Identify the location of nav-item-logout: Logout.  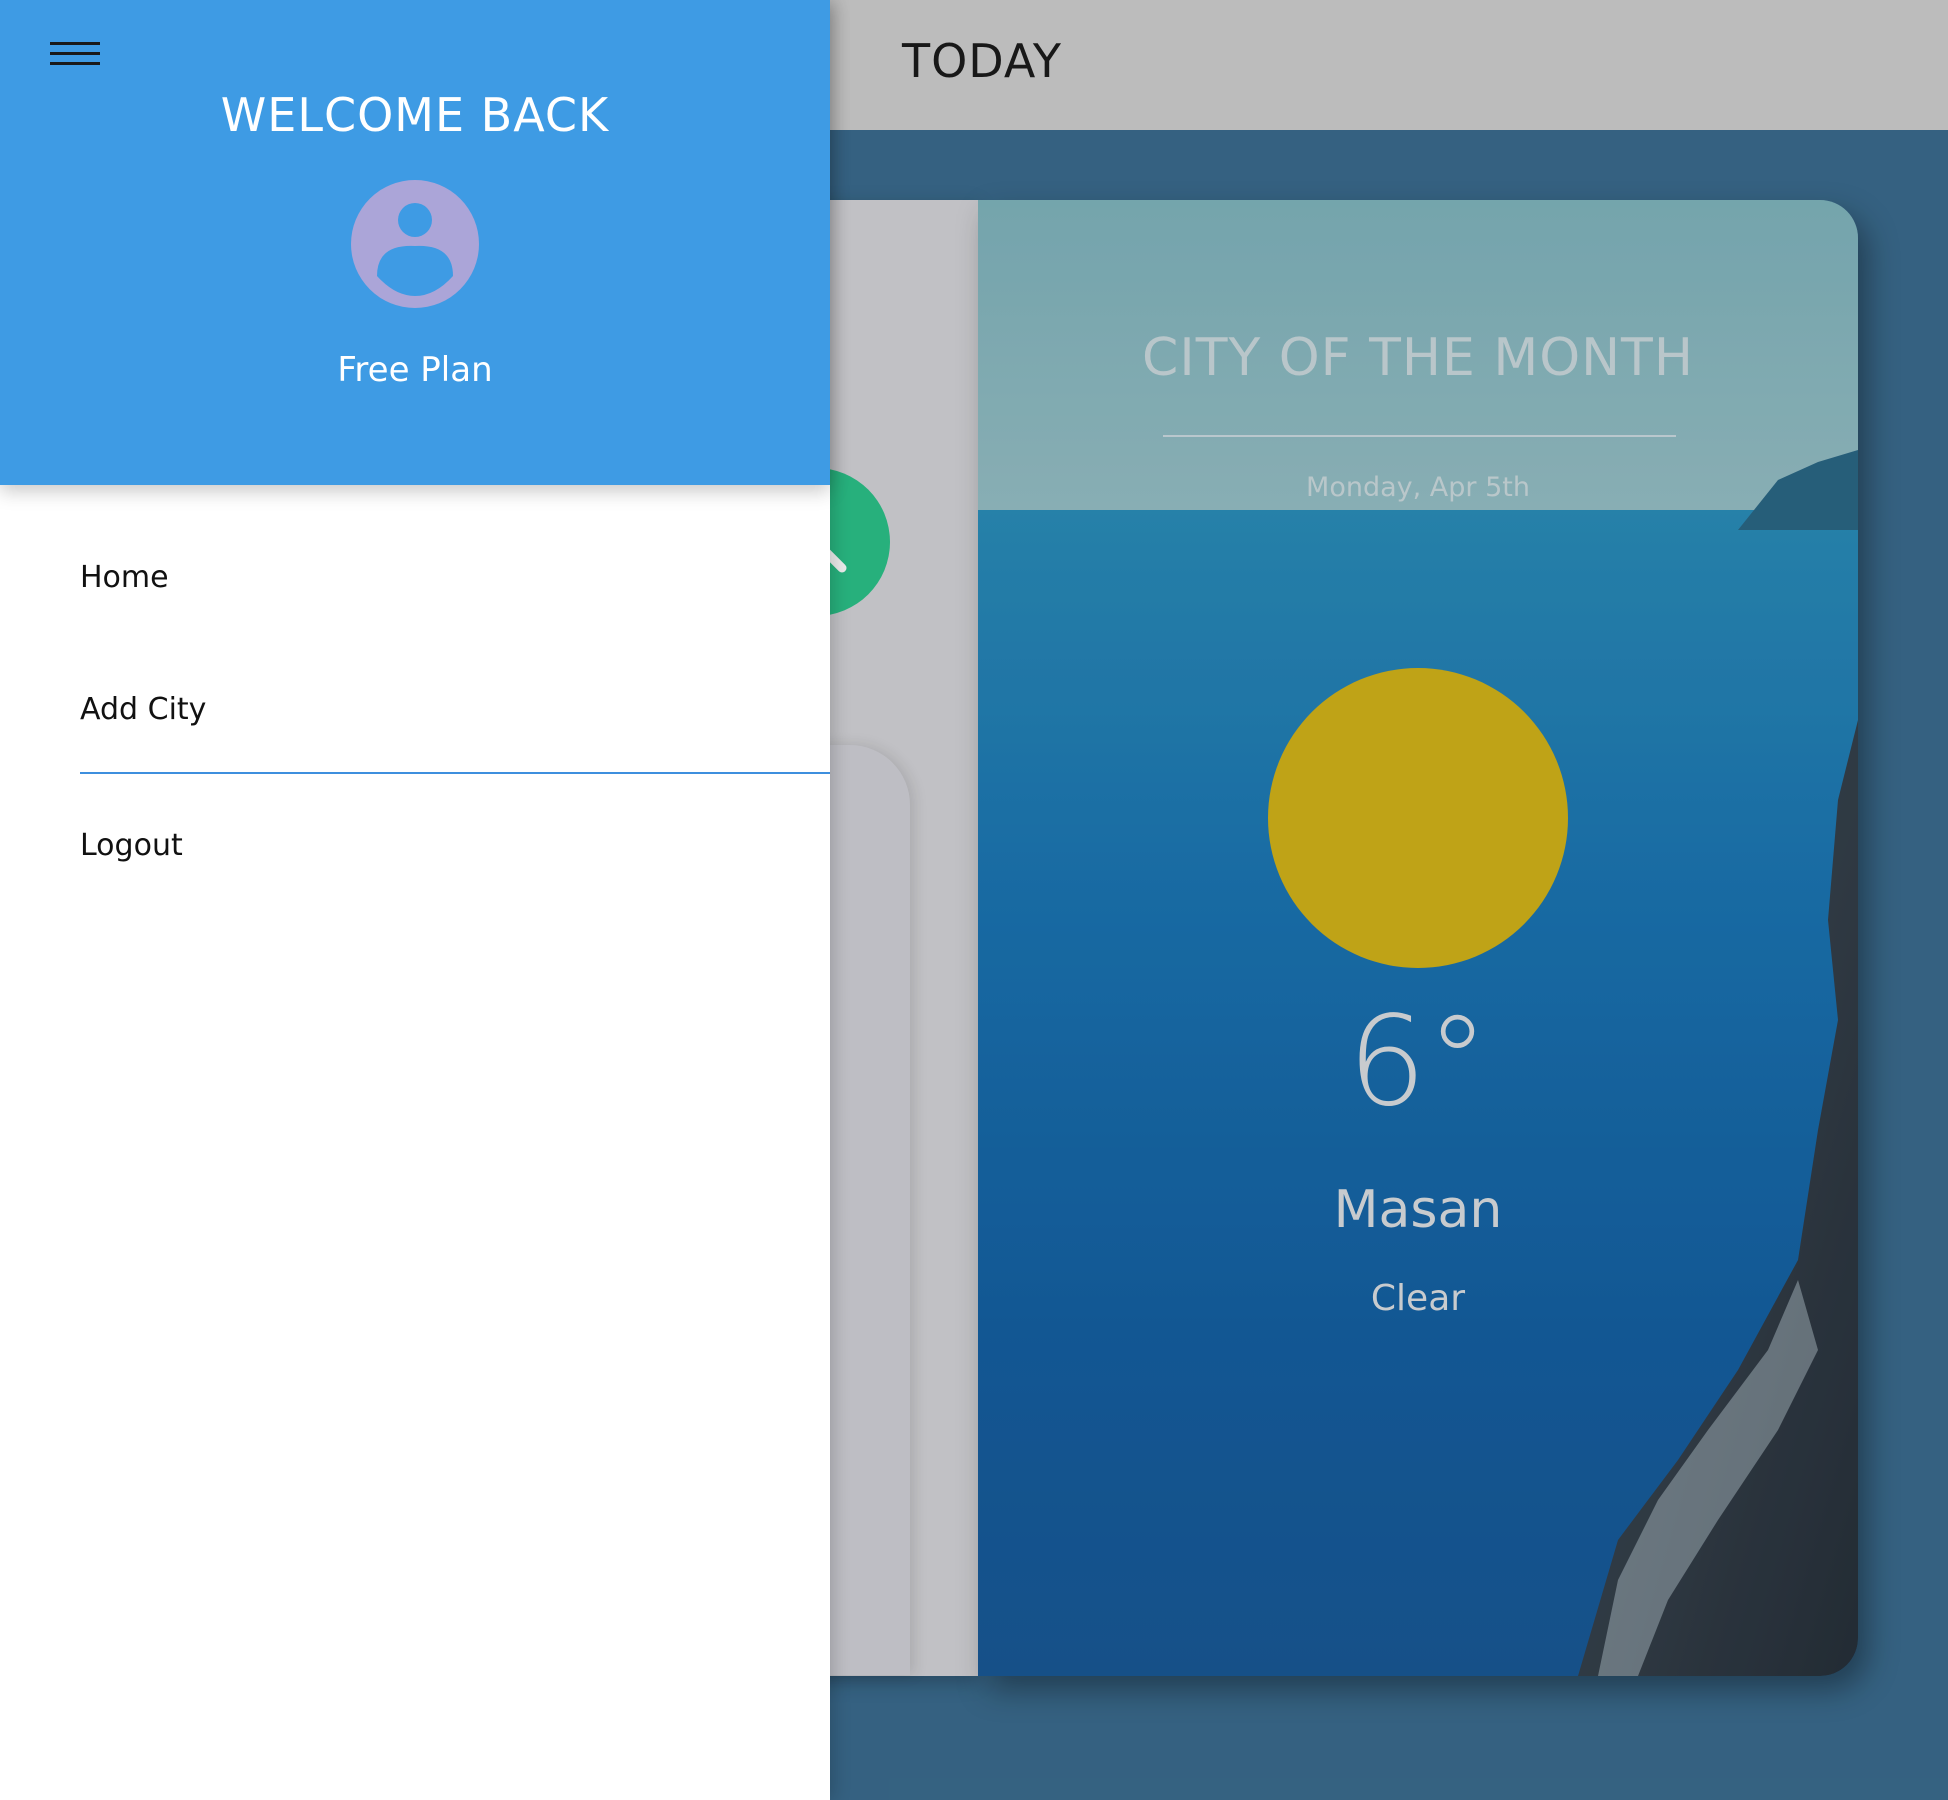
(131, 845).